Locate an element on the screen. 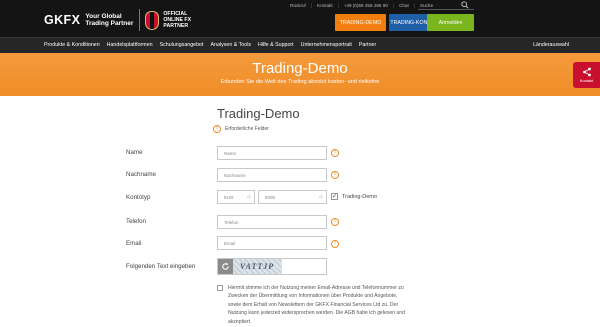 The width and height of the screenshot is (600, 327). lastname-input: Nachname is located at coordinates (272, 175).